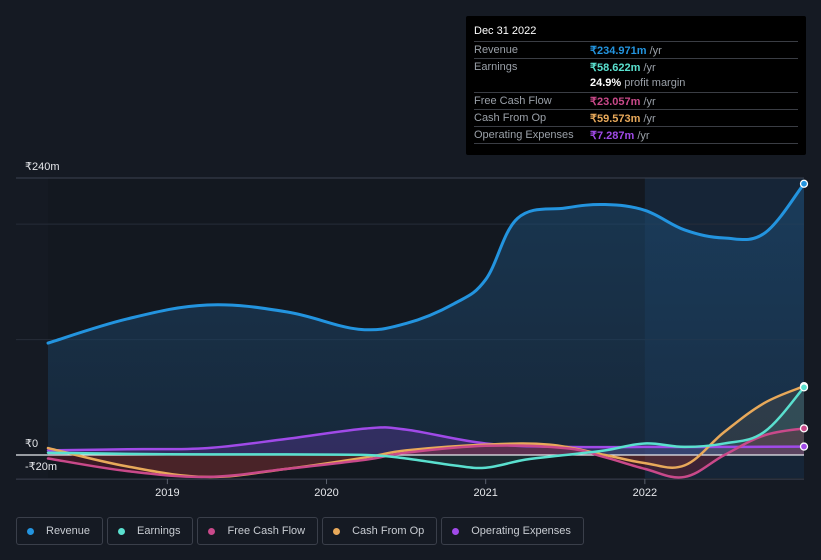 Image resolution: width=821 pixels, height=560 pixels. I want to click on free-cash-flow-dot-icon, so click(212, 531).